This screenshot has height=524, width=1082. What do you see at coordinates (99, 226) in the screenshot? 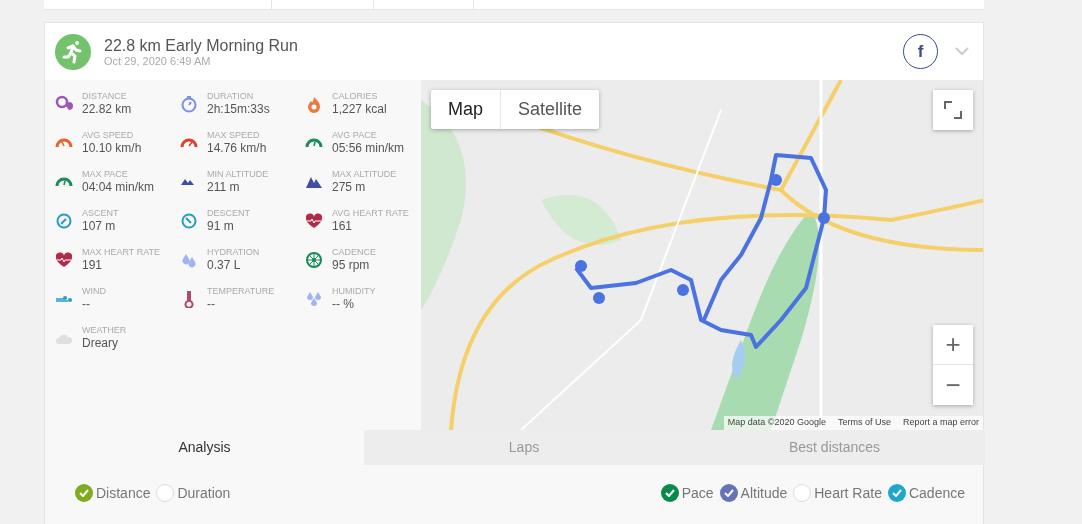
I see `stat-value: 107 m` at bounding box center [99, 226].